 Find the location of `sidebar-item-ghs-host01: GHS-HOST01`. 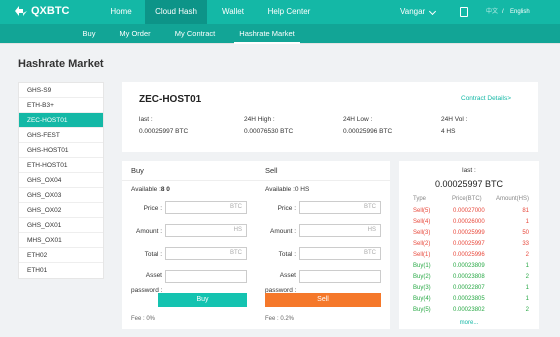

sidebar-item-ghs-host01: GHS-HOST01 is located at coordinates (61, 150).